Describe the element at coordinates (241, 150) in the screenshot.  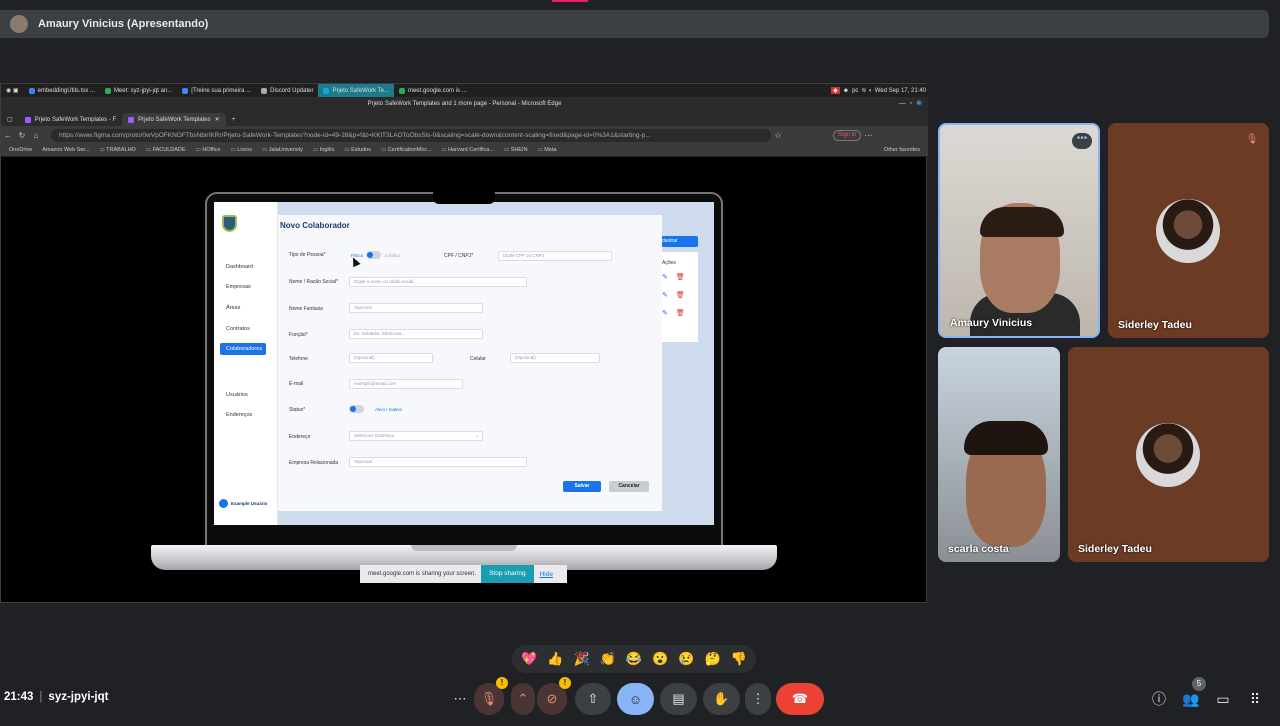
I see `fav-folder: Livros` at that location.